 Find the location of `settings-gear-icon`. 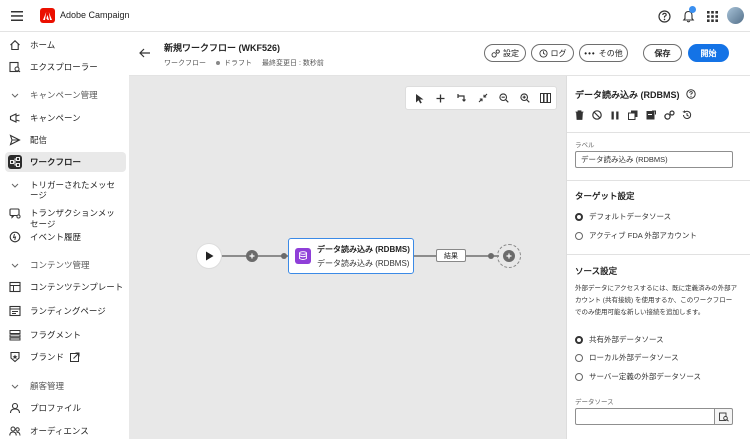

settings-gear-icon is located at coordinates (495, 53).